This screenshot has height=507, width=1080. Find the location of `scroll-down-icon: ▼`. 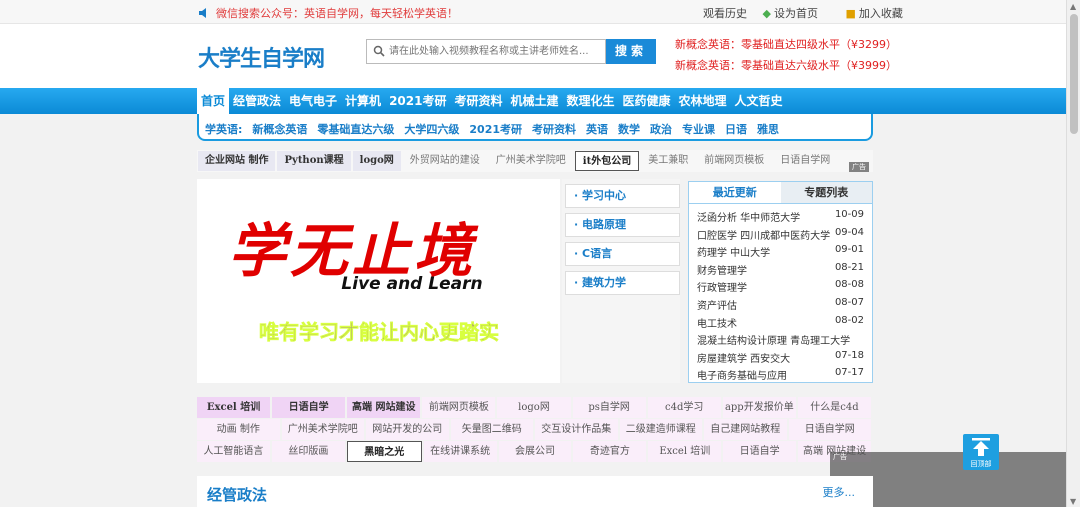

scroll-down-icon: ▼ is located at coordinates (1073, 501).